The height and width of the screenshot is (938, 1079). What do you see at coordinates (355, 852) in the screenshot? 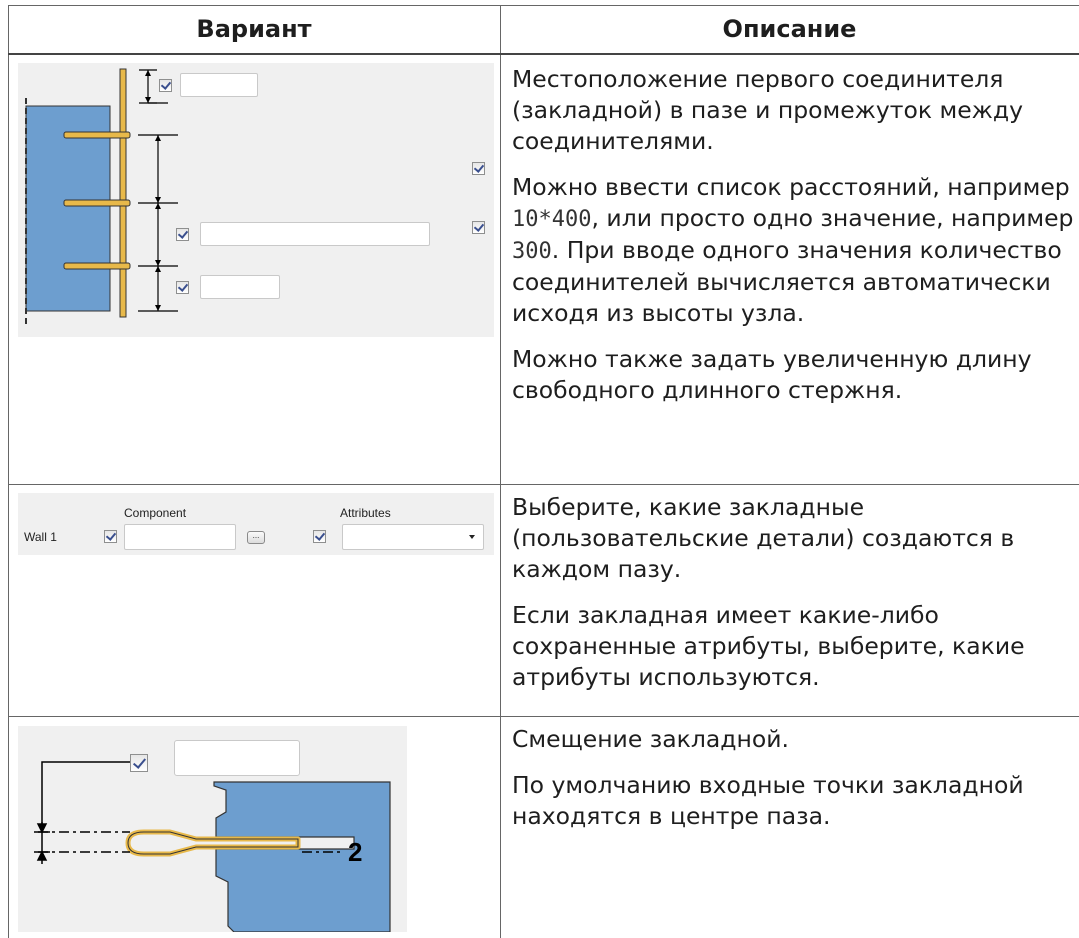
I see `dimension-label: 2` at bounding box center [355, 852].